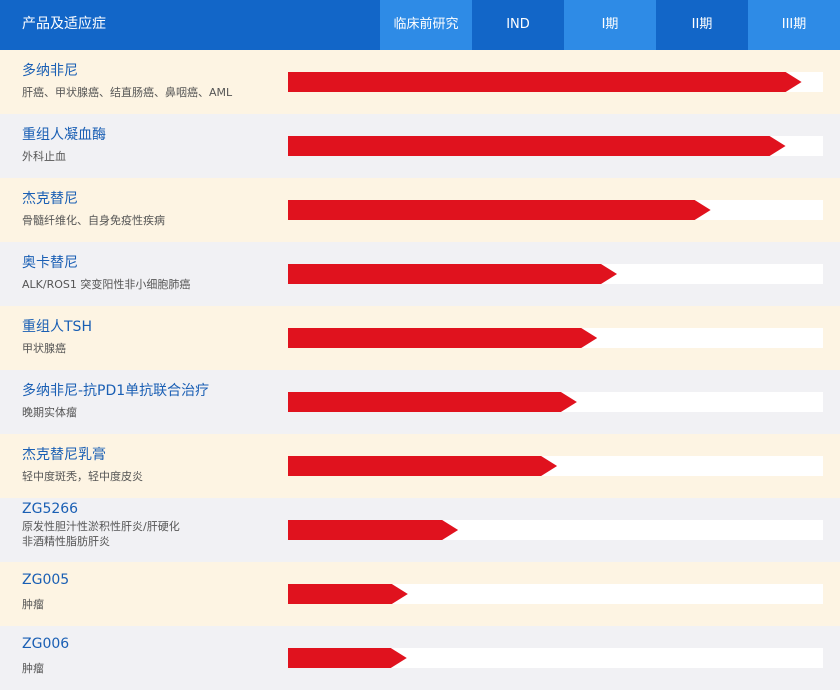 Image resolution: width=840 pixels, height=690 pixels. Describe the element at coordinates (82, 476) in the screenshot. I see `product-indication: 轻中度斑秃，轻中度皮炎` at that location.